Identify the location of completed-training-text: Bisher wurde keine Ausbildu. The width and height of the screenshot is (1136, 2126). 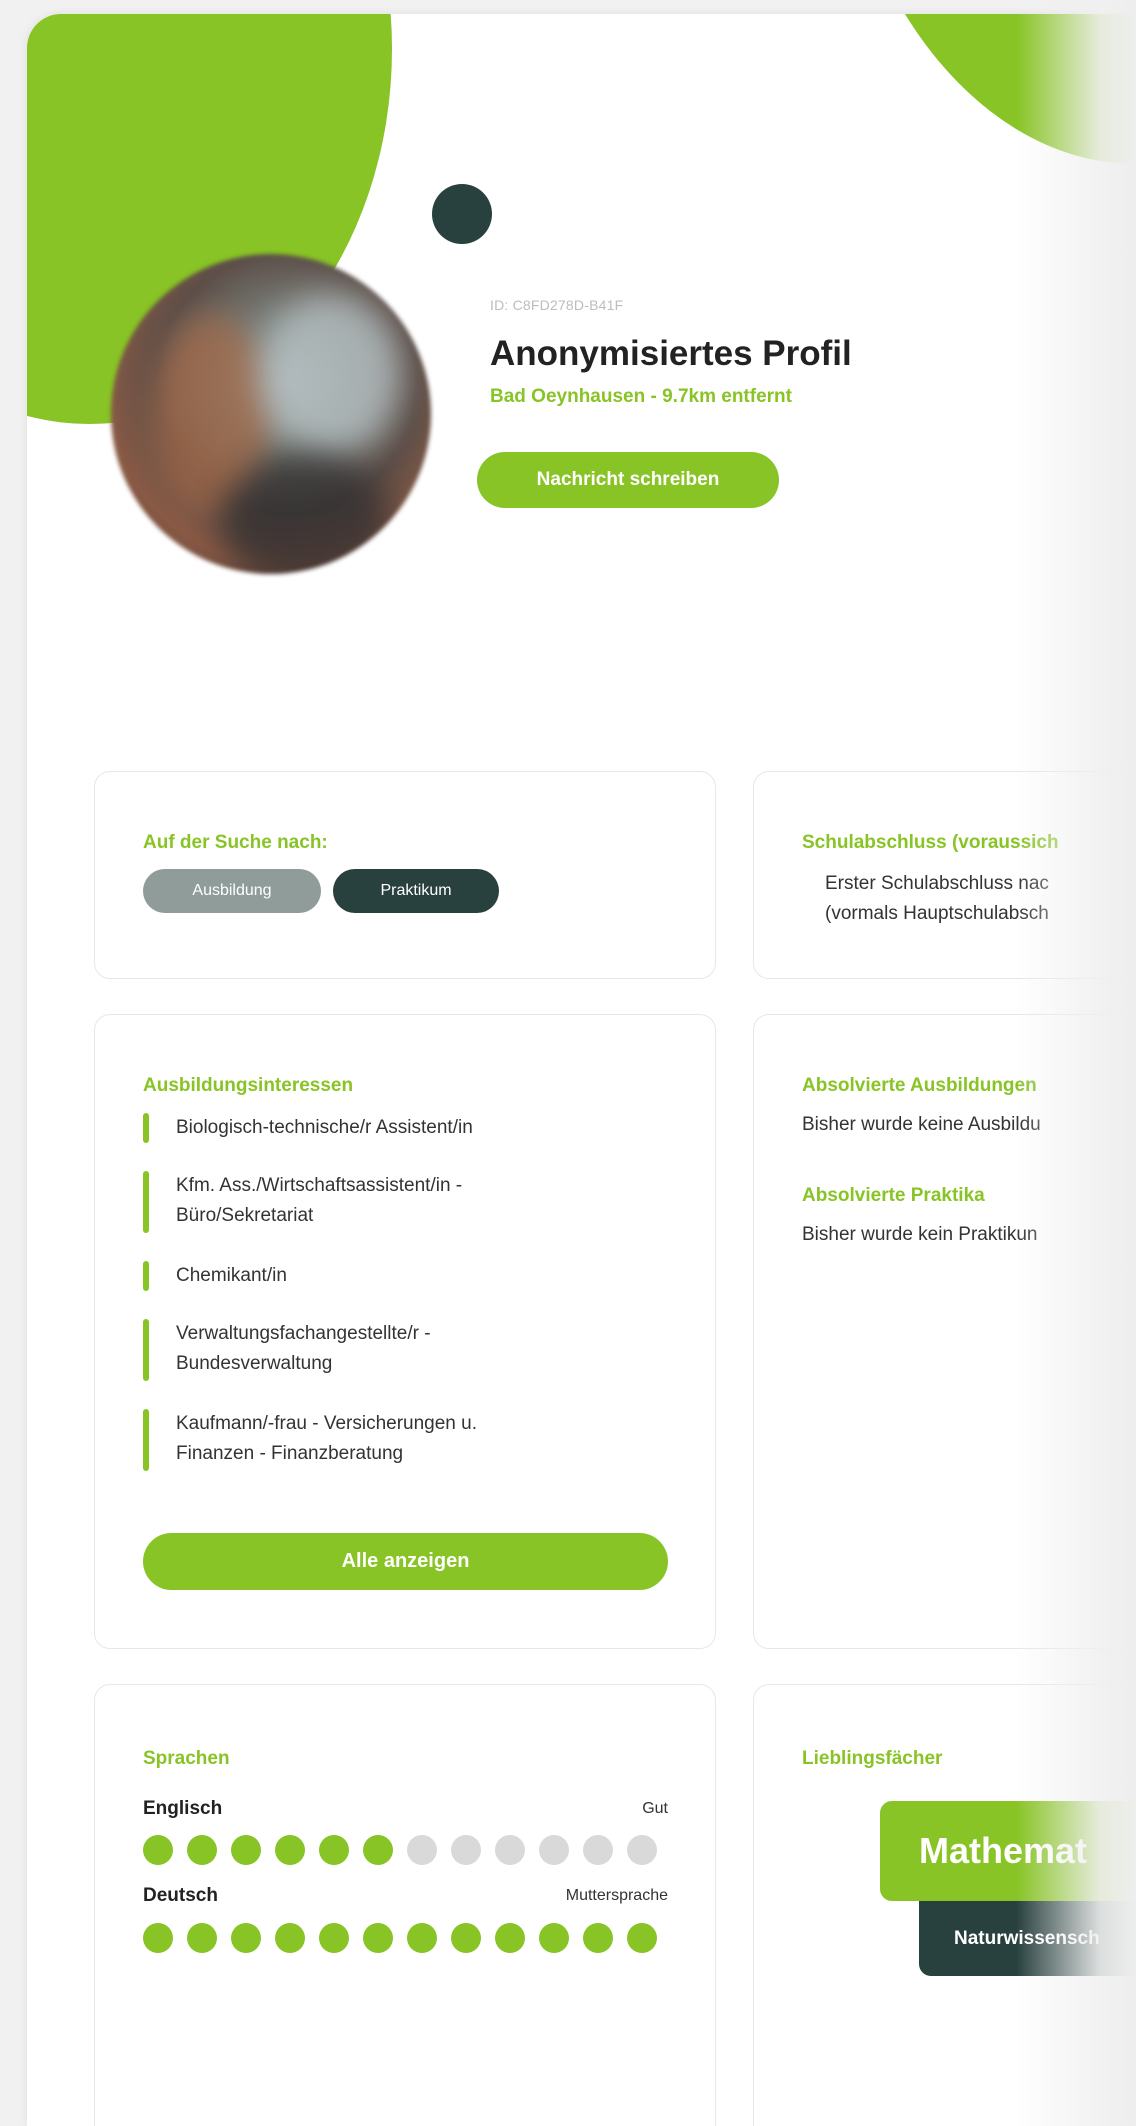
(921, 1124).